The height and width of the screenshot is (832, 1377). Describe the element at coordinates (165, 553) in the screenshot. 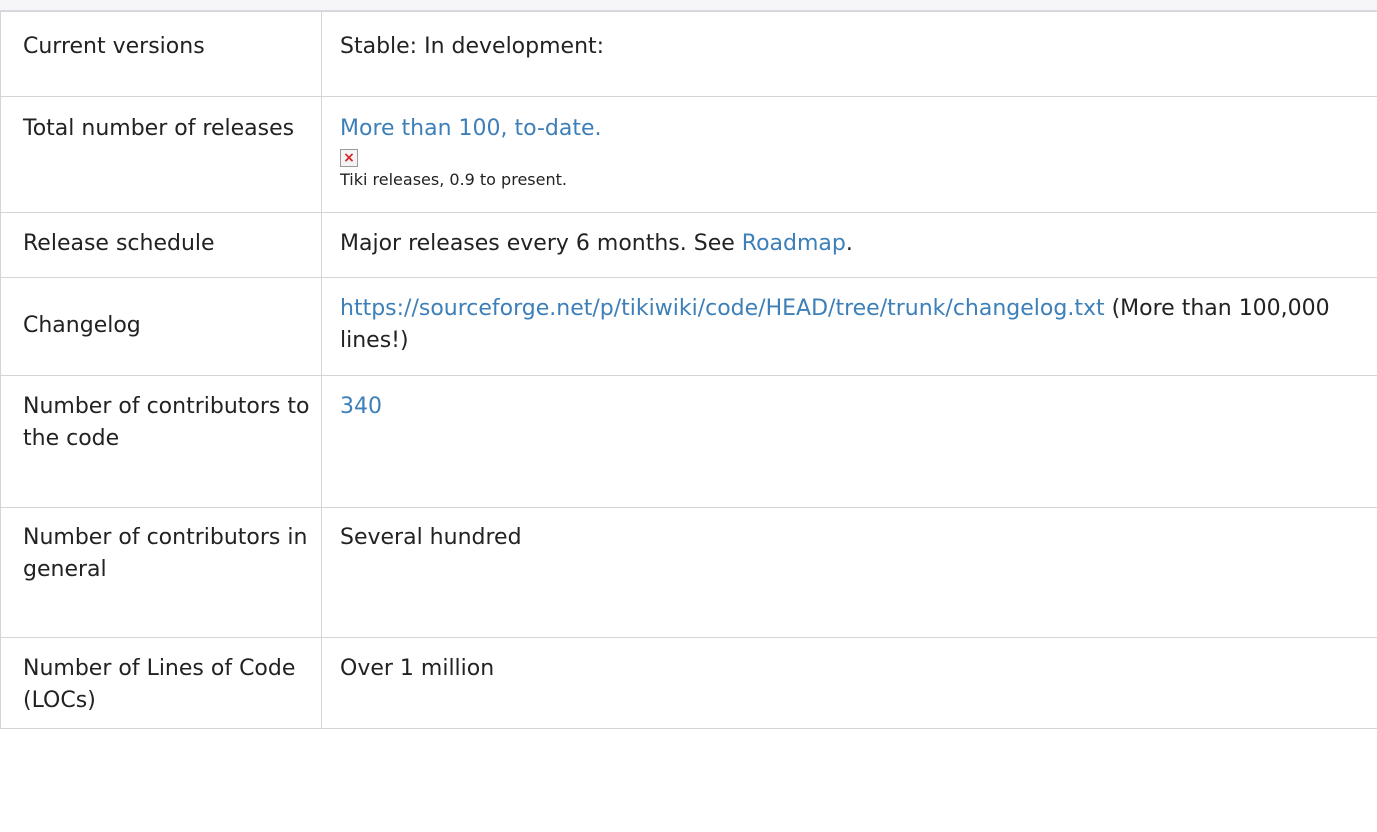

I see `contributors-general-label: Number of contributors in general` at that location.